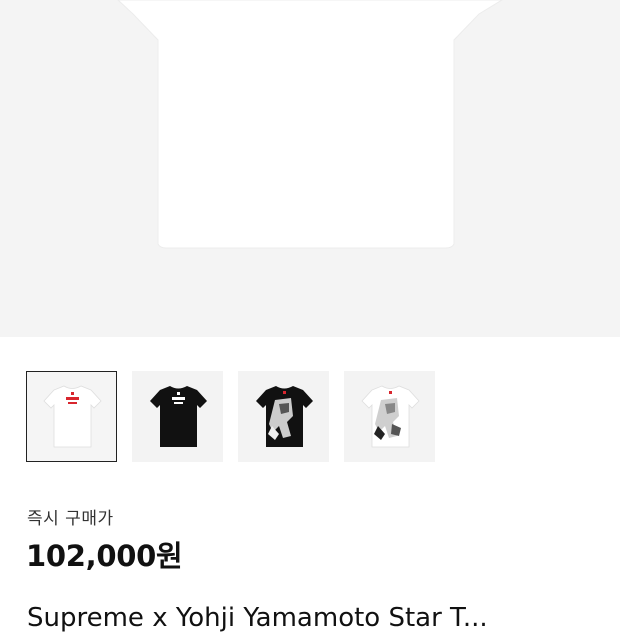 The image size is (620, 633). What do you see at coordinates (70, 519) in the screenshot?
I see `instant-buy-price-label: 즉시 구매가` at bounding box center [70, 519].